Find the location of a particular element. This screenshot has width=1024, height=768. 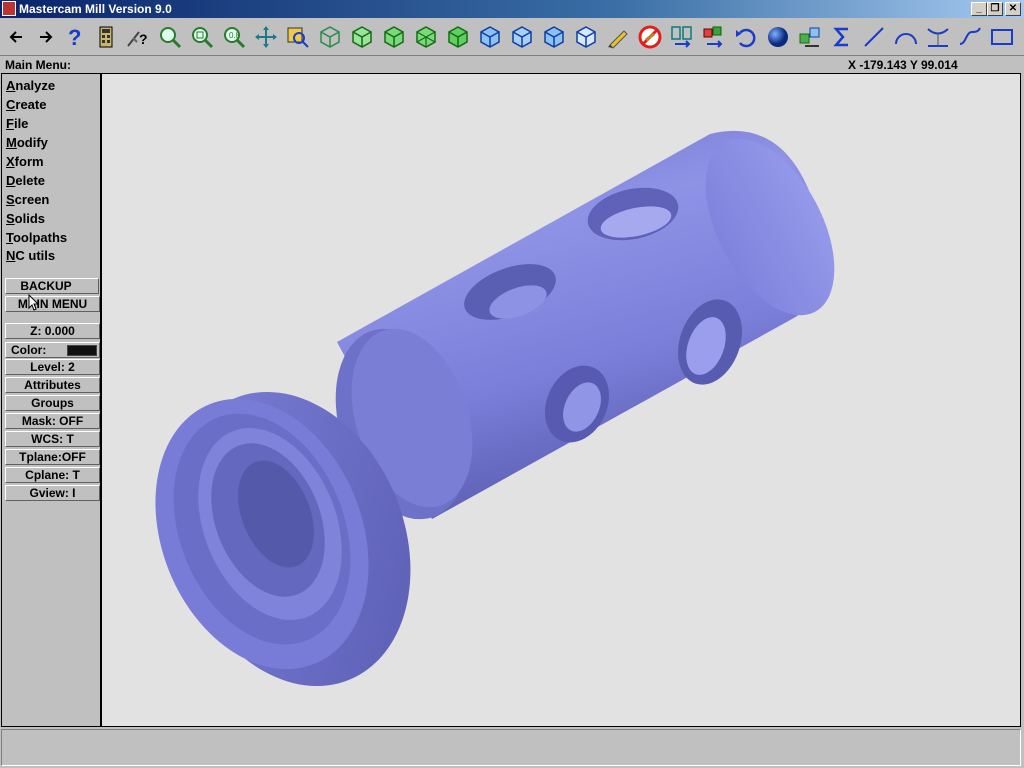

mask-button: Mask: OFF is located at coordinates (52, 421).